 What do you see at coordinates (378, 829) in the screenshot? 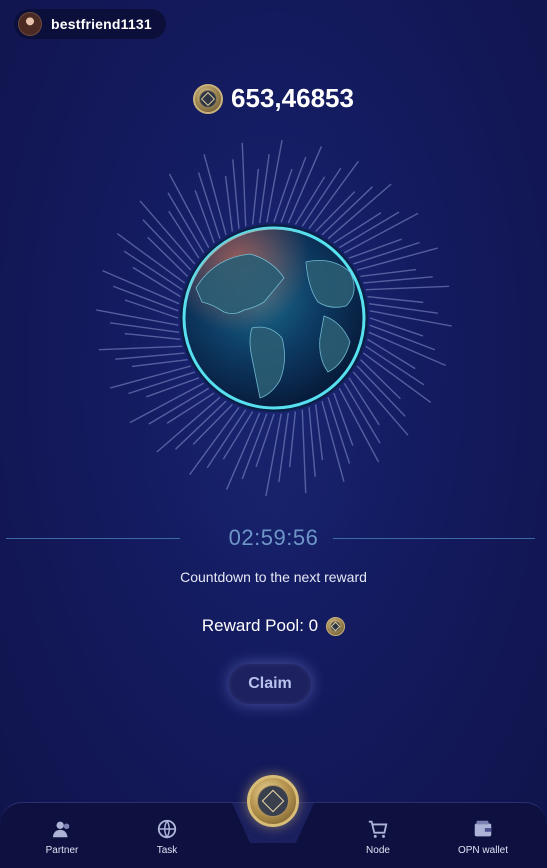
I see `cart-icon` at bounding box center [378, 829].